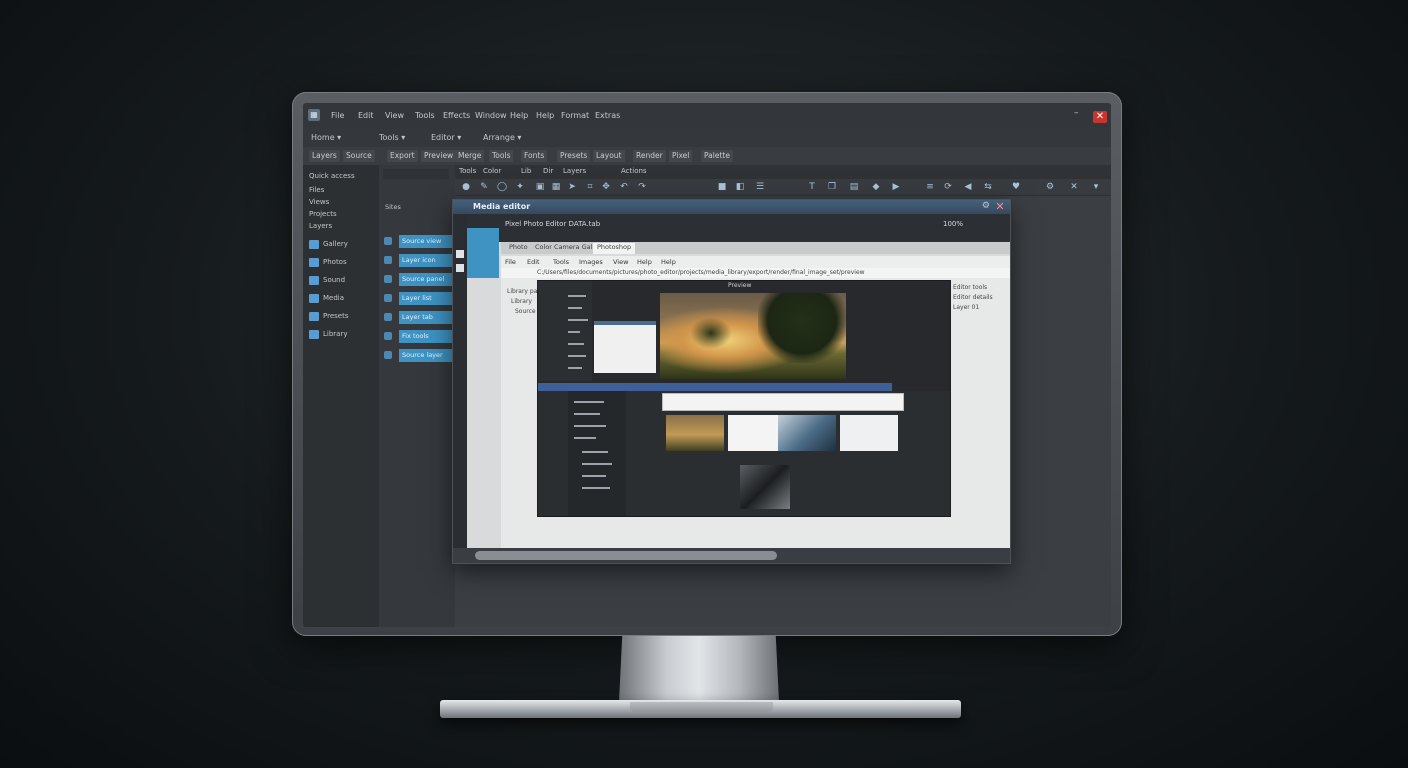  What do you see at coordinates (668, 262) in the screenshot?
I see `dialog-menu-help-2: Help` at bounding box center [668, 262].